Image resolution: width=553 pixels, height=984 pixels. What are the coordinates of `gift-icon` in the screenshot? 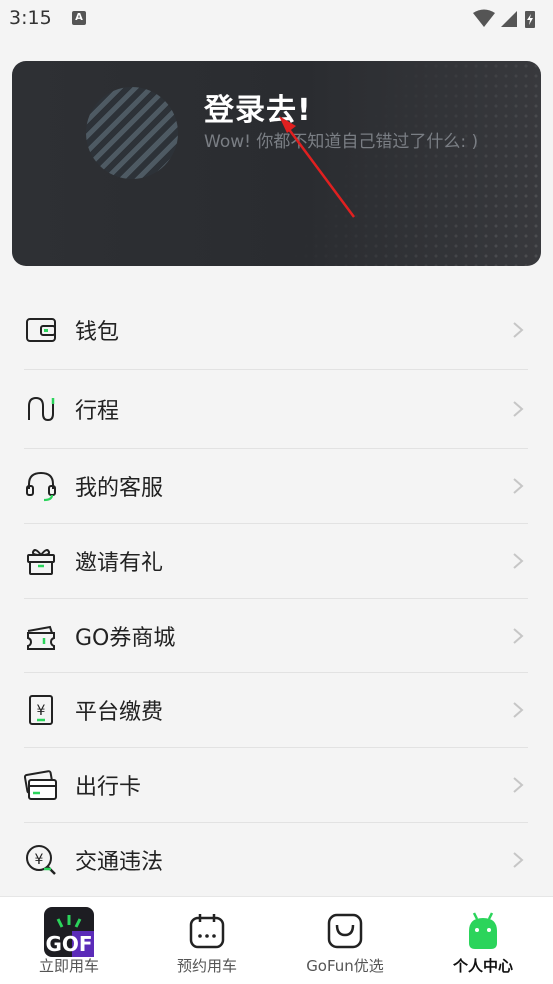 It's located at (41, 562).